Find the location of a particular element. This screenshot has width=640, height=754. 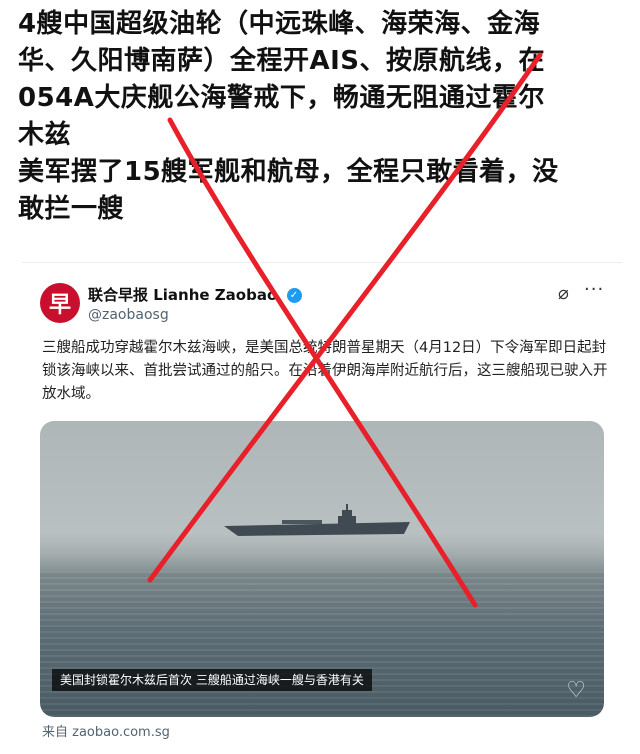

headline-line: 敢拦一艘 is located at coordinates (71, 209).